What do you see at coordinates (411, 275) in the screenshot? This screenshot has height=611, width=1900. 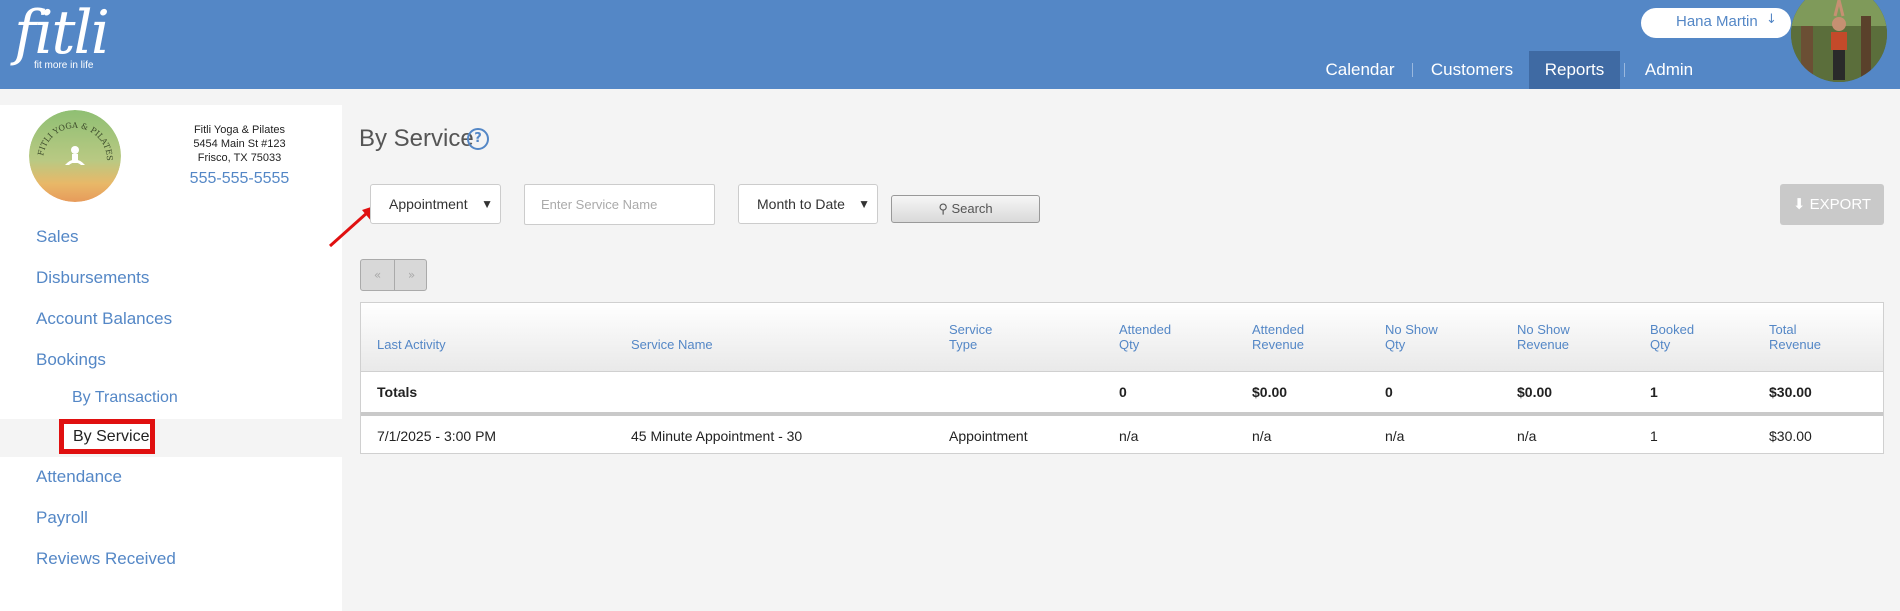 I see `pager-next-button: »` at bounding box center [411, 275].